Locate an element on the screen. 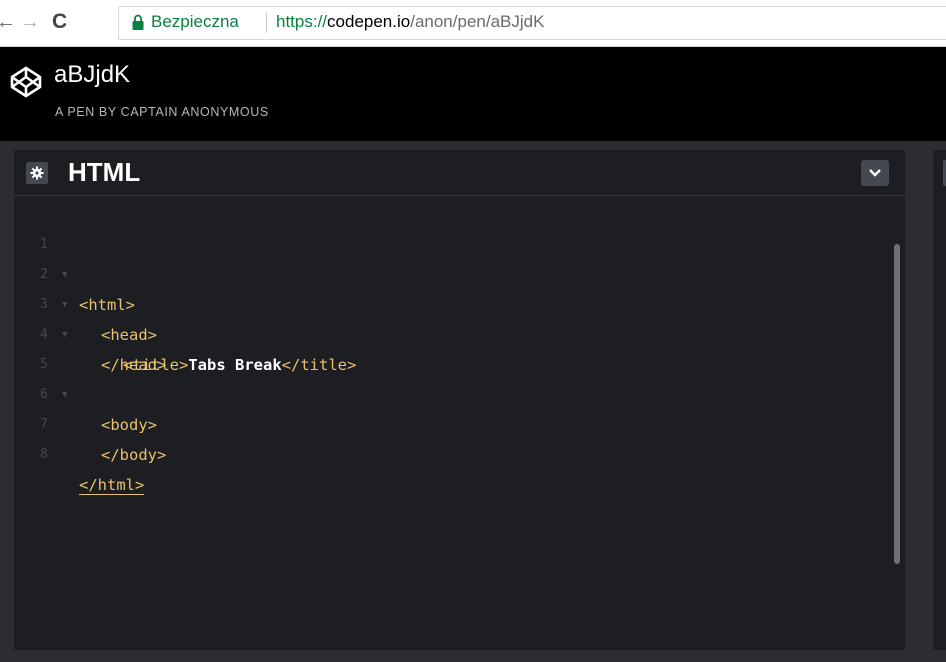 The image size is (946, 662). code-line: 2 ▼ <head> is located at coordinates (85, 287).